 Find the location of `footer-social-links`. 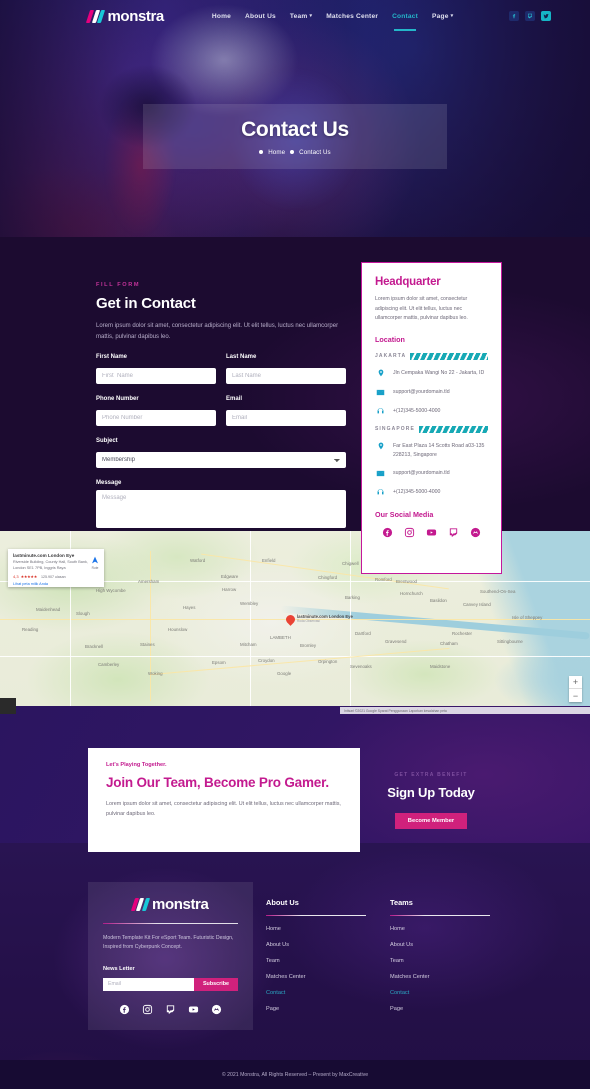

footer-social-links is located at coordinates (170, 1009).